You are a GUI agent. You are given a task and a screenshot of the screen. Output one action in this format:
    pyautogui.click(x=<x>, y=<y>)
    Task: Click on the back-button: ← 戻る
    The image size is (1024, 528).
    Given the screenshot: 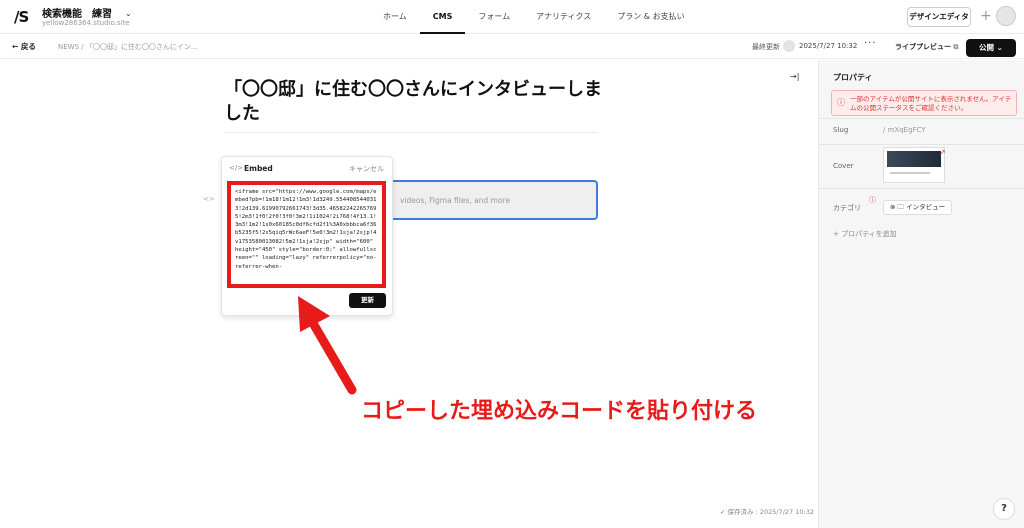 What is the action you would take?
    pyautogui.click(x=24, y=46)
    